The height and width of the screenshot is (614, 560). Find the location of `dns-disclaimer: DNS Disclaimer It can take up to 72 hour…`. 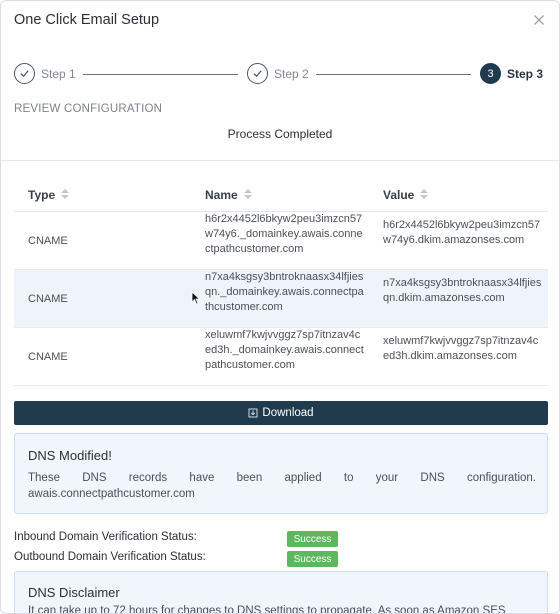

dns-disclaimer: DNS Disclaimer It can take up to 72 hour… is located at coordinates (281, 592).